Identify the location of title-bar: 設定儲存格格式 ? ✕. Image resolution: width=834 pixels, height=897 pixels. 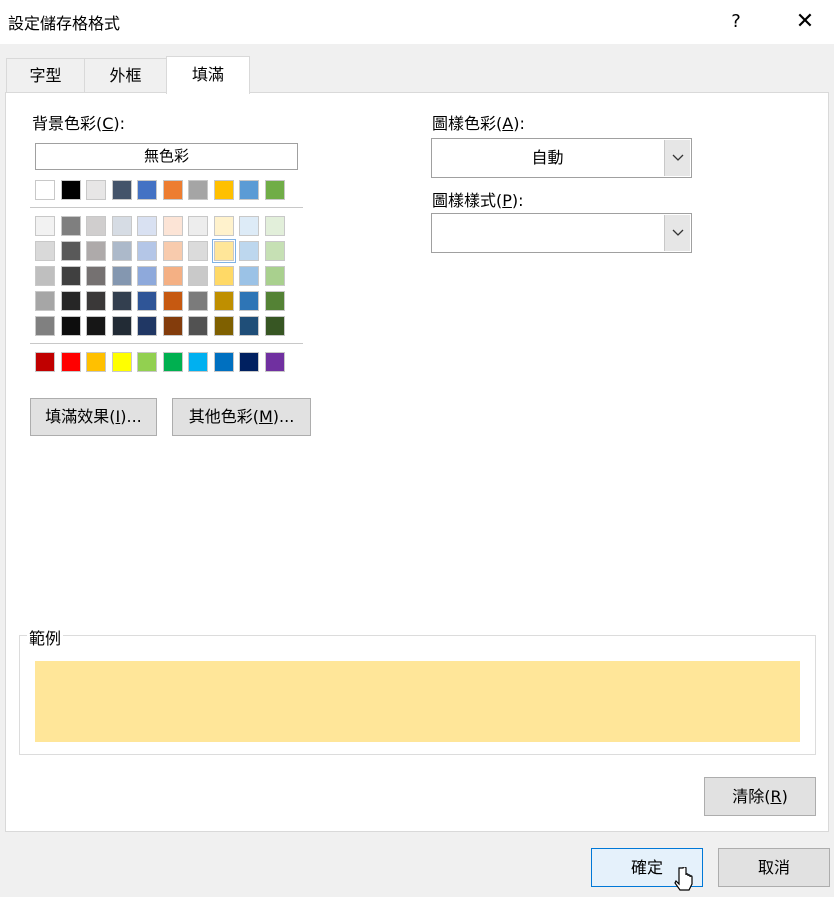
(417, 22).